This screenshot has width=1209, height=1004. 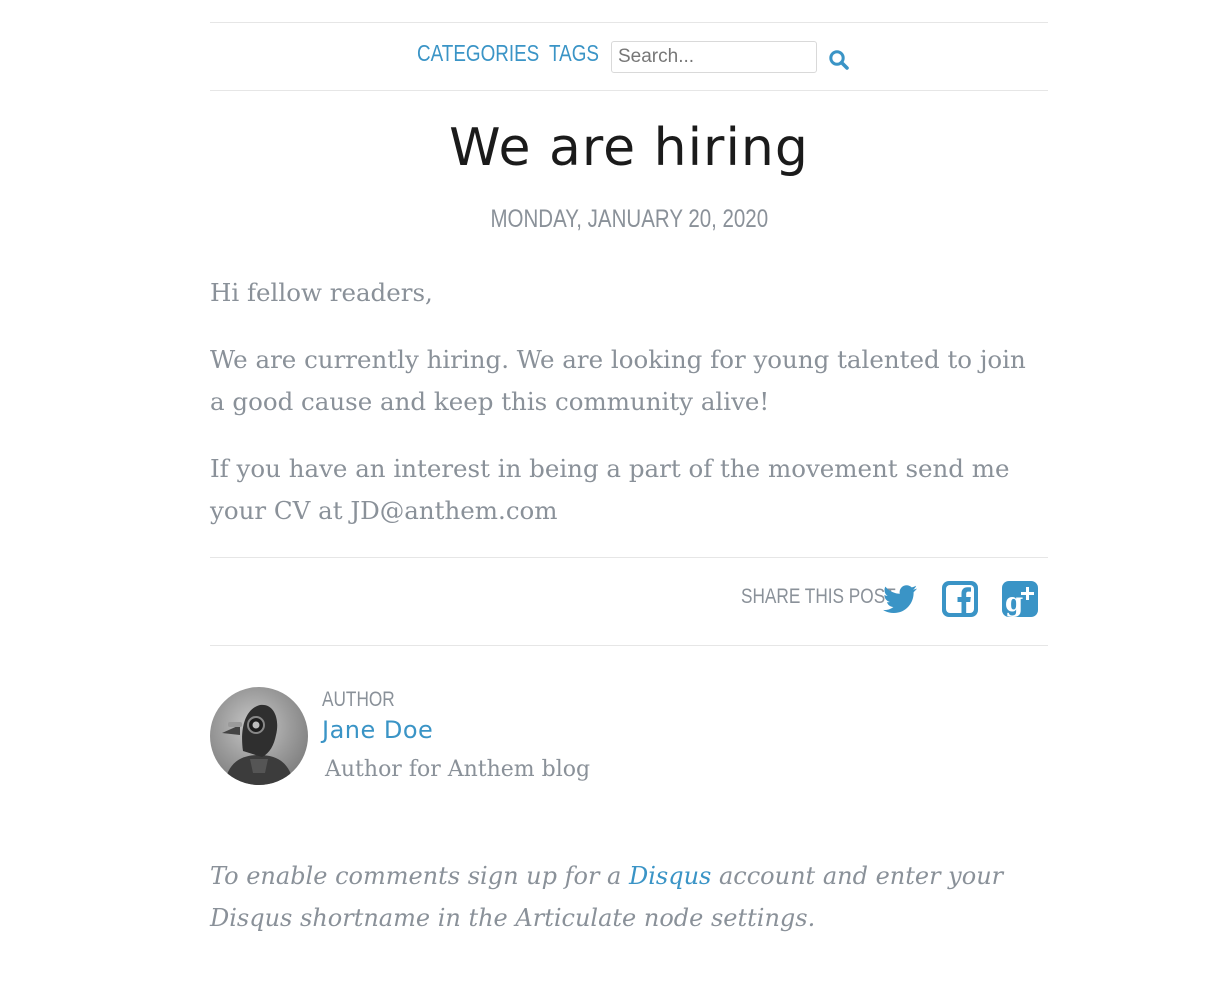 I want to click on post-paragraph: Hi fellow readers,, so click(x=321, y=292).